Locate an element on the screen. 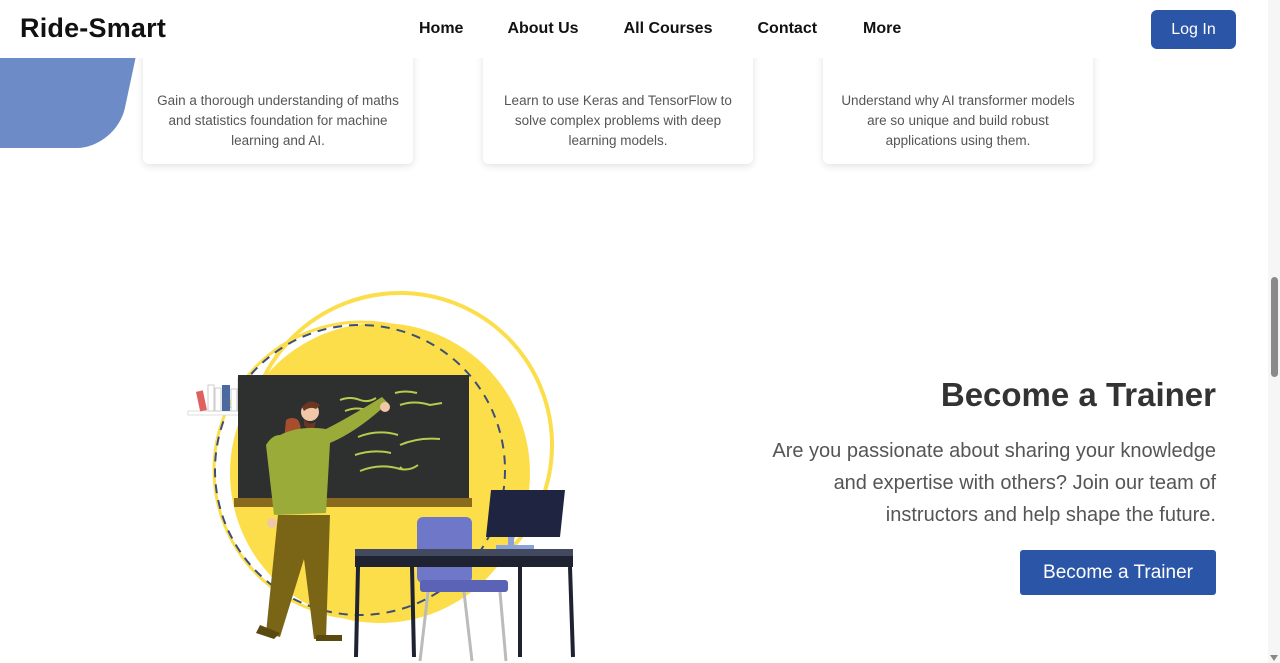 The image size is (1280, 663). login-button: Log In is located at coordinates (1193, 29).